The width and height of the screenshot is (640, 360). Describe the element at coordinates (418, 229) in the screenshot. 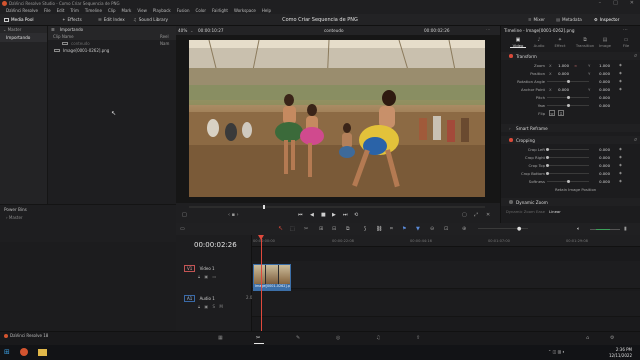

I see `marker-icon: ▼` at that location.